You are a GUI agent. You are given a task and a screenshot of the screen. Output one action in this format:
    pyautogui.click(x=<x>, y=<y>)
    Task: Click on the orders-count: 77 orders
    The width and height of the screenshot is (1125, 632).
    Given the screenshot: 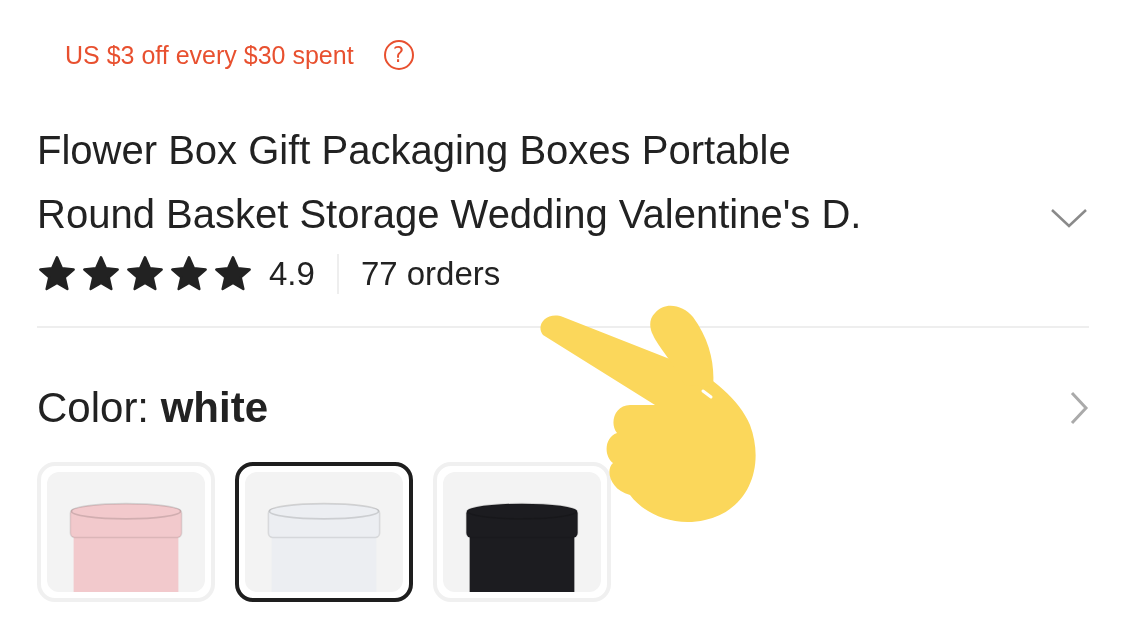 What is the action you would take?
    pyautogui.click(x=430, y=274)
    